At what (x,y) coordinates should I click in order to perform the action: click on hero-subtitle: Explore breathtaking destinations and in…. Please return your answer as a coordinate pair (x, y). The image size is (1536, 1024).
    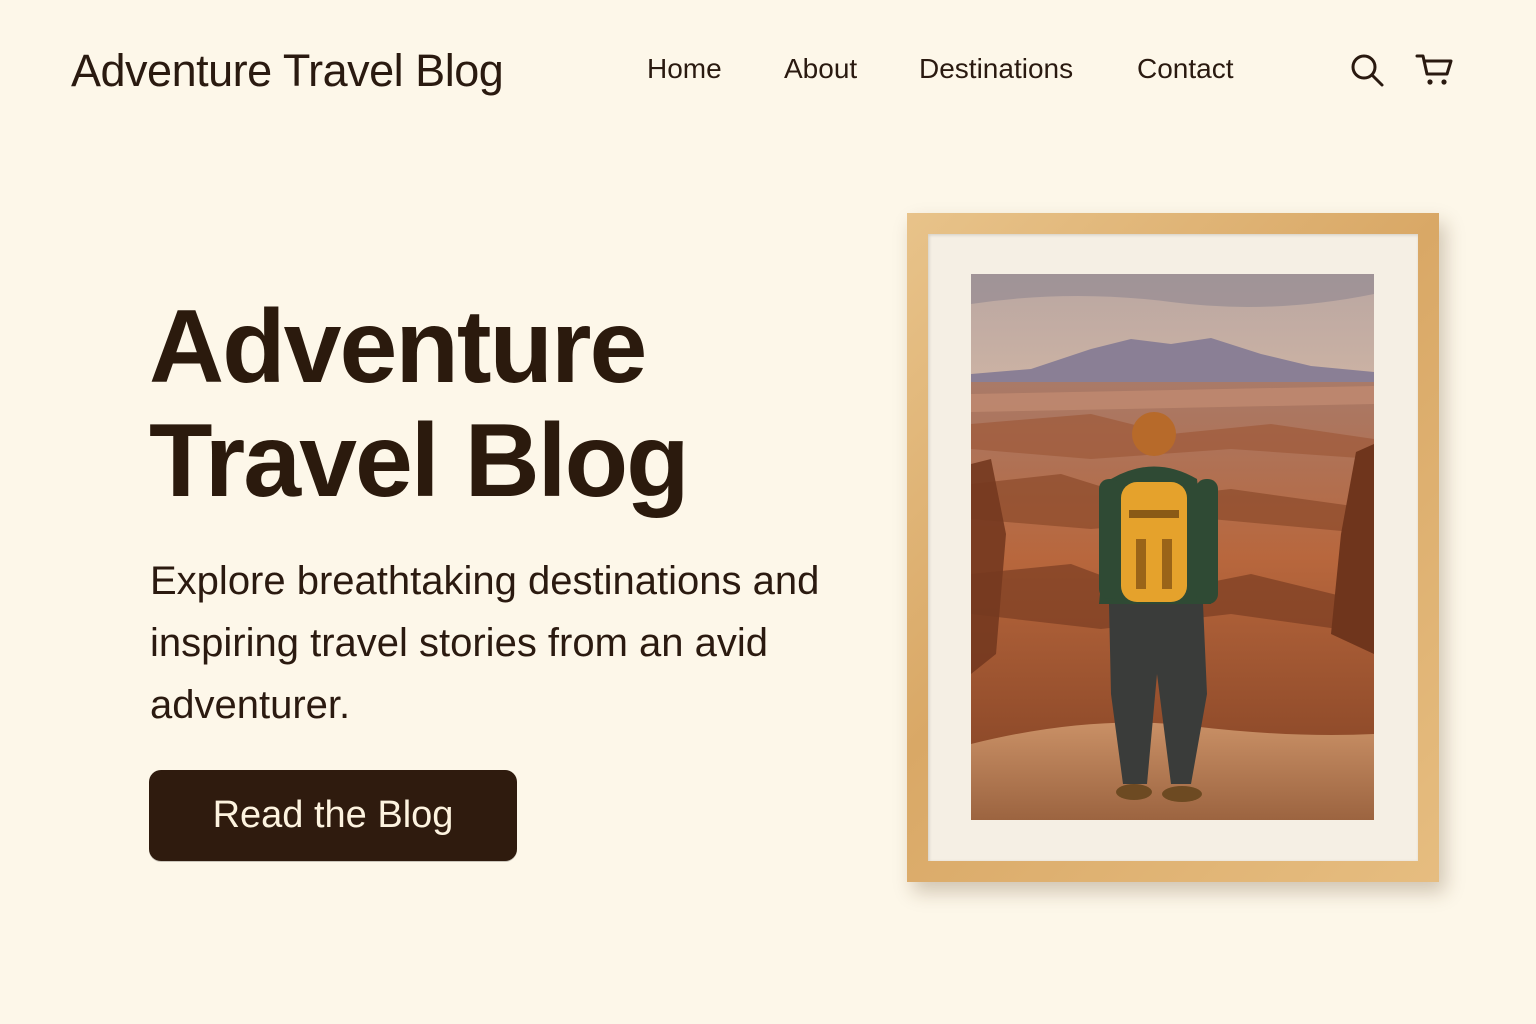
    Looking at the image, I should click on (485, 643).